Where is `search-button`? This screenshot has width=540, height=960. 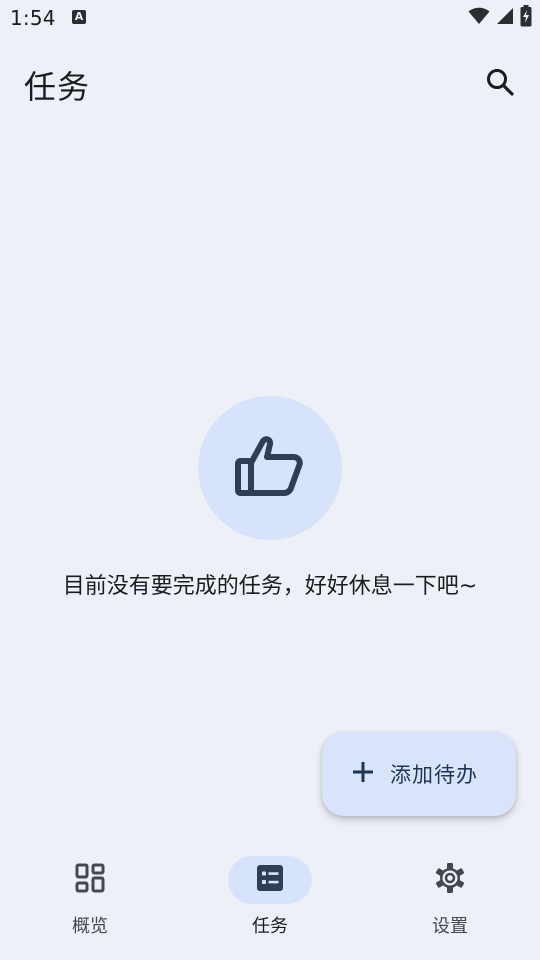 search-button is located at coordinates (500, 84).